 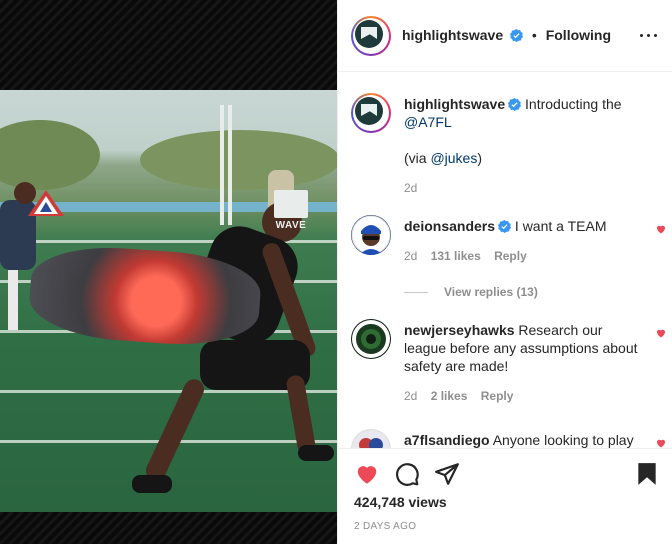 What do you see at coordinates (291, 204) in the screenshot?
I see `wave-logo-mark` at bounding box center [291, 204].